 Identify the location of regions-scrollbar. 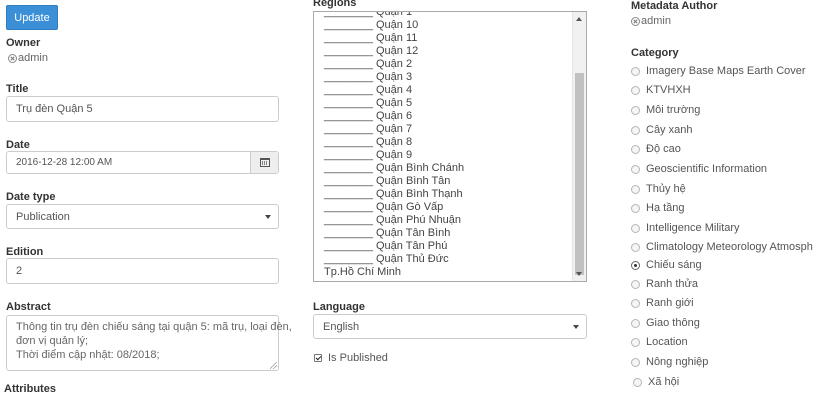
(579, 146).